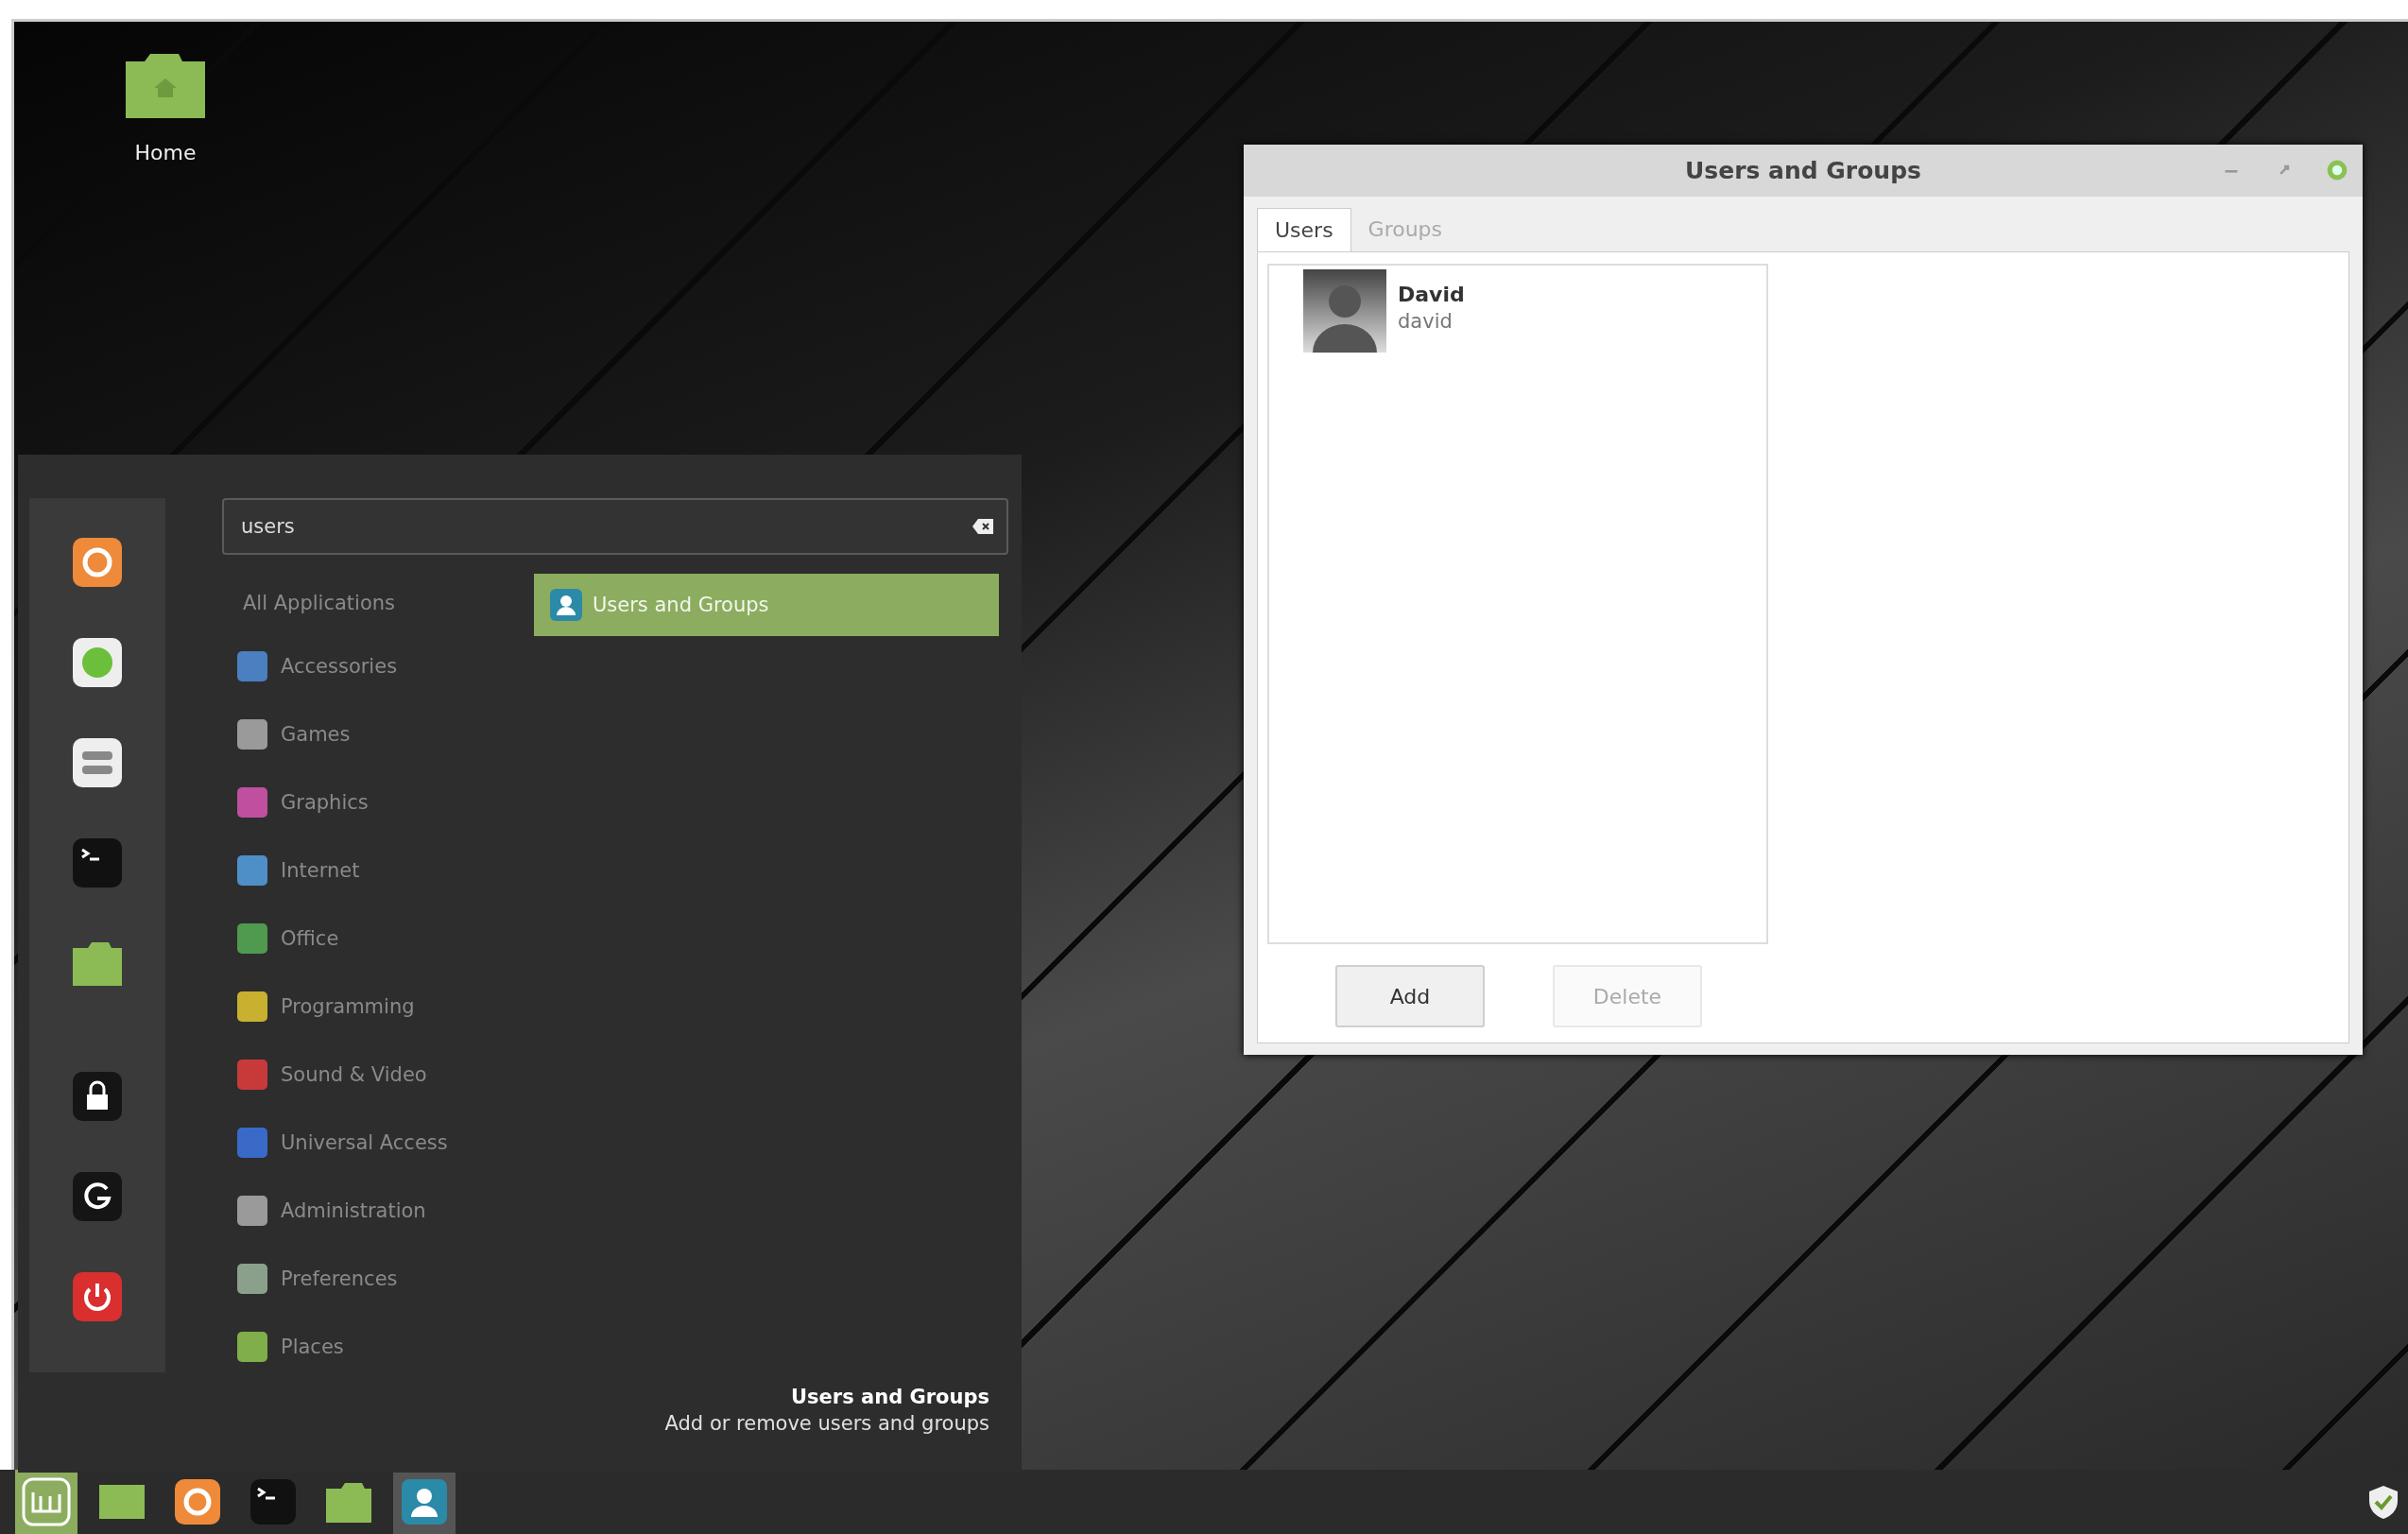 The width and height of the screenshot is (2408, 1534). I want to click on category-item: Office, so click(359, 939).